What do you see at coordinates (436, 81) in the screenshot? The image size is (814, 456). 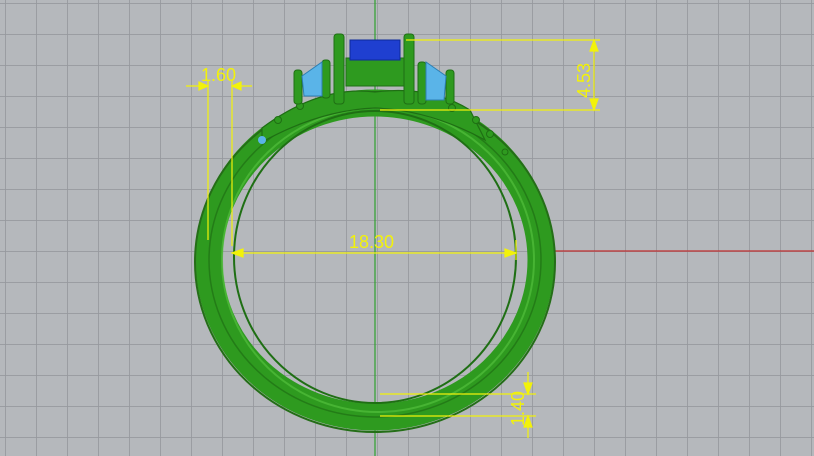 I see `side-stone-right` at bounding box center [436, 81].